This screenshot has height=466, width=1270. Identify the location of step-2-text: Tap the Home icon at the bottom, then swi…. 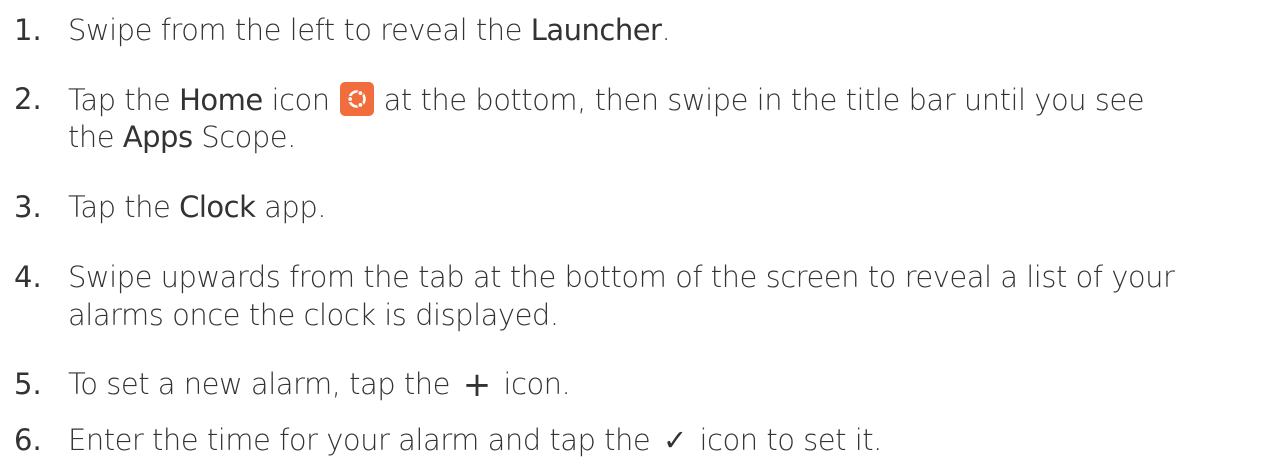
(606, 99).